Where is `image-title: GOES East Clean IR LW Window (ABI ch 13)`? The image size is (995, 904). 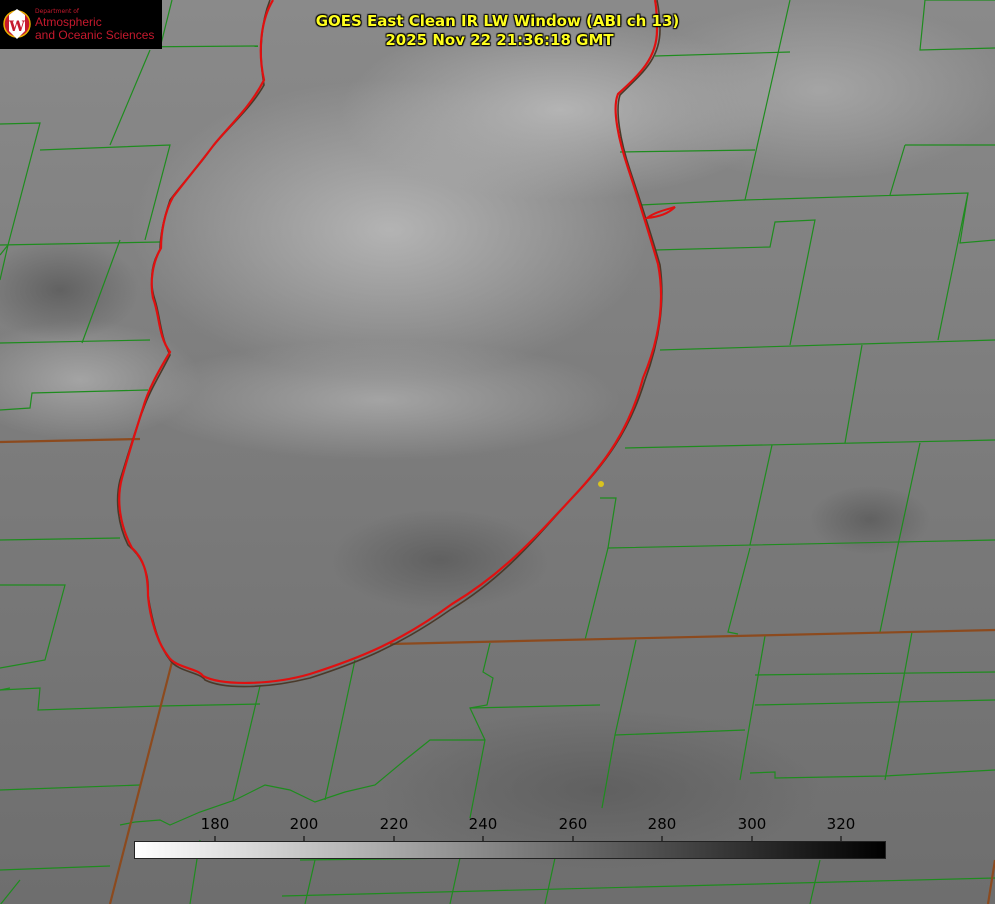
image-title: GOES East Clean IR LW Window (ABI ch 13) is located at coordinates (497, 21).